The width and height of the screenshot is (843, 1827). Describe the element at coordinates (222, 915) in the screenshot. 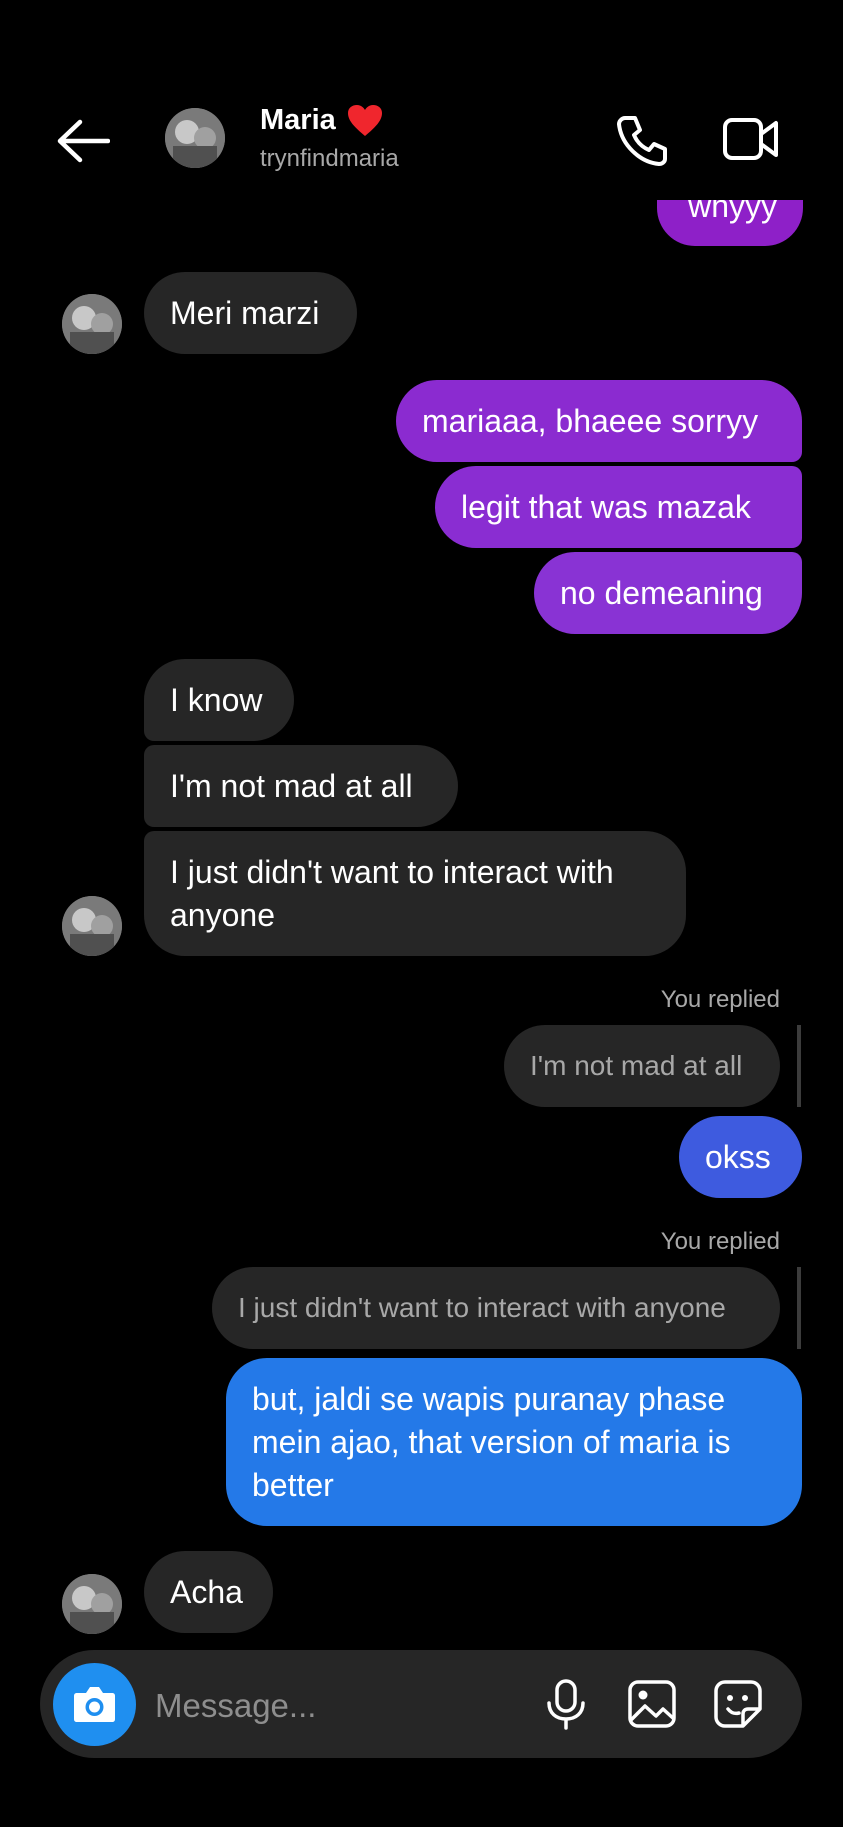

I see `message-text-line: anyone` at that location.